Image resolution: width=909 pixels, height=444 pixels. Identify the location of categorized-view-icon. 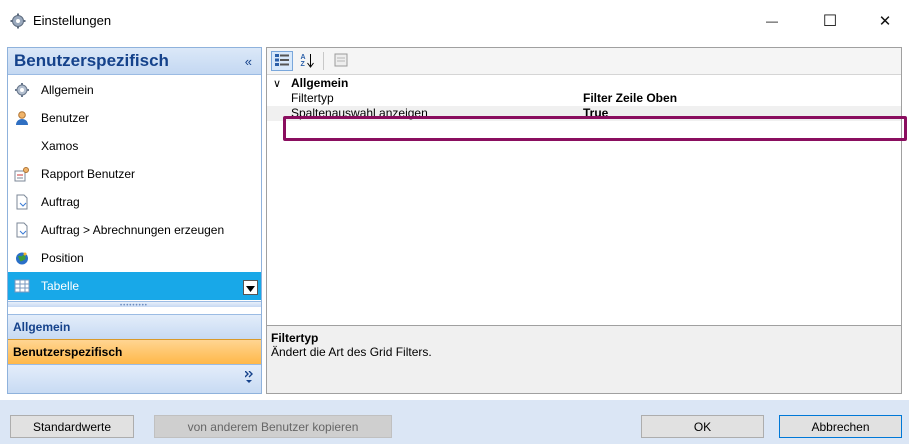
(282, 61).